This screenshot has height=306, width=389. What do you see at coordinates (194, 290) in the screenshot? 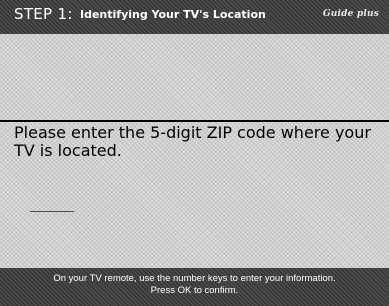
I see `instruction-line-2: Press OK to confirm.` at bounding box center [194, 290].